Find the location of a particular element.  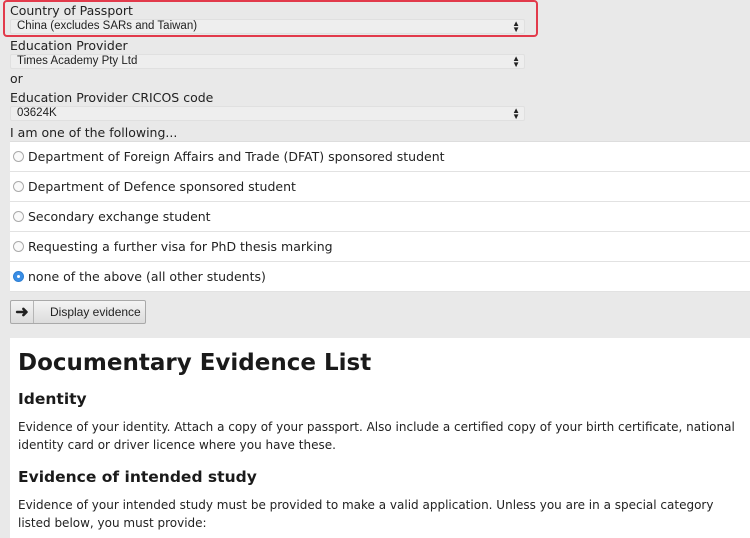

radio-option-label: Secondary exchange student is located at coordinates (119, 216).